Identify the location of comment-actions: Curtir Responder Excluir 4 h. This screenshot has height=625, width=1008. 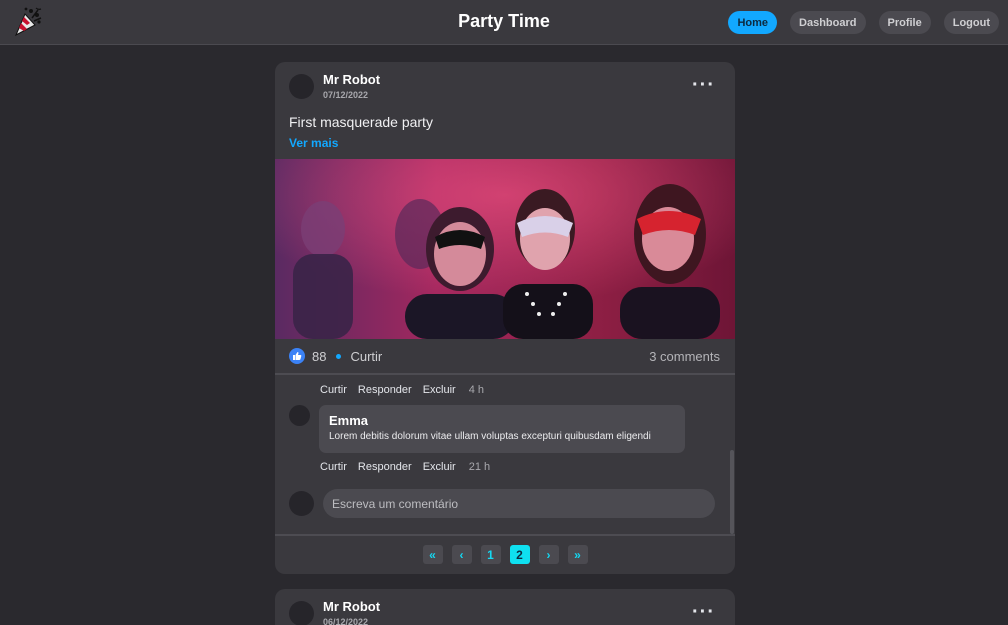
(402, 390).